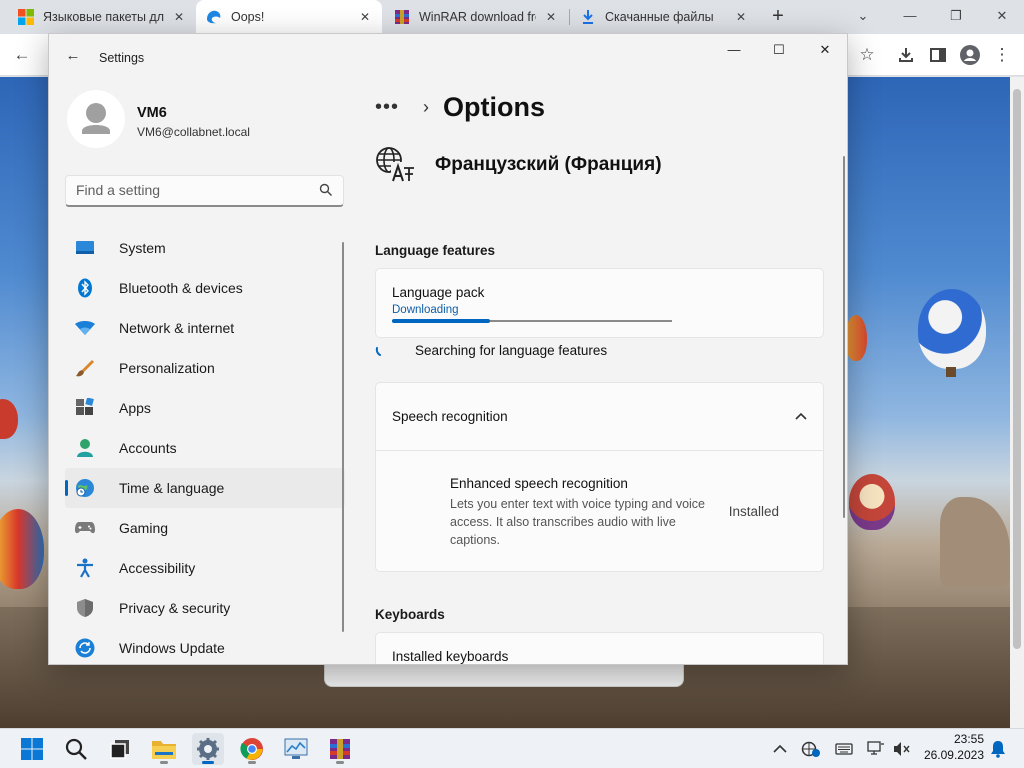 The image size is (1024, 768). I want to click on windows-start-icon, so click(32, 749).